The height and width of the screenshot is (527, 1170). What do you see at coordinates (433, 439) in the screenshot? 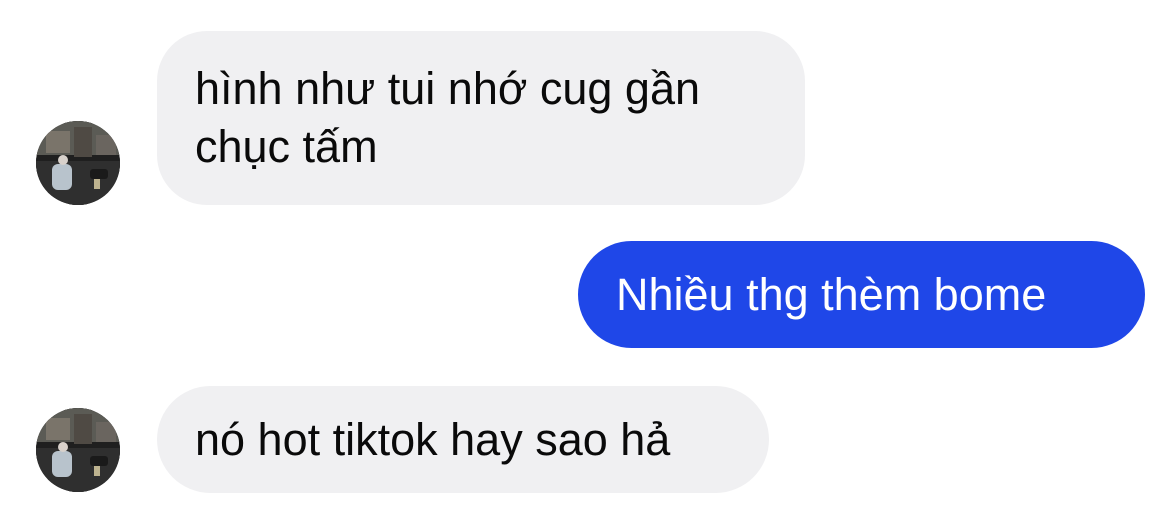
I see `message-text: nó hot tiktok hay sao hả` at bounding box center [433, 439].